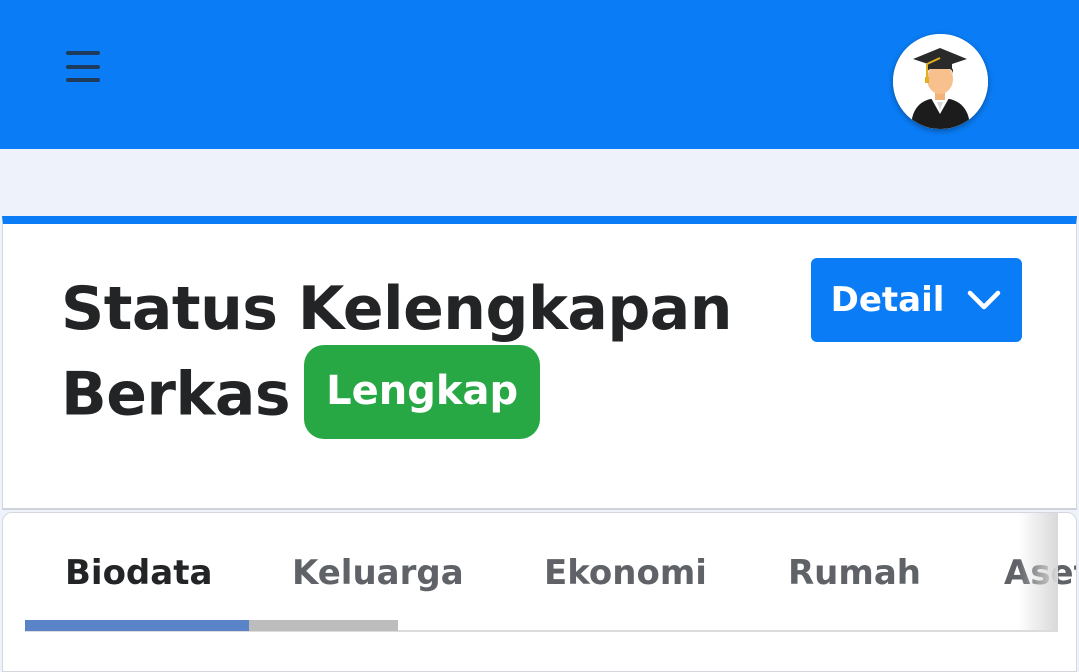 The image size is (1079, 672). What do you see at coordinates (378, 573) in the screenshot?
I see `tab-keluarga: Keluarga` at bounding box center [378, 573].